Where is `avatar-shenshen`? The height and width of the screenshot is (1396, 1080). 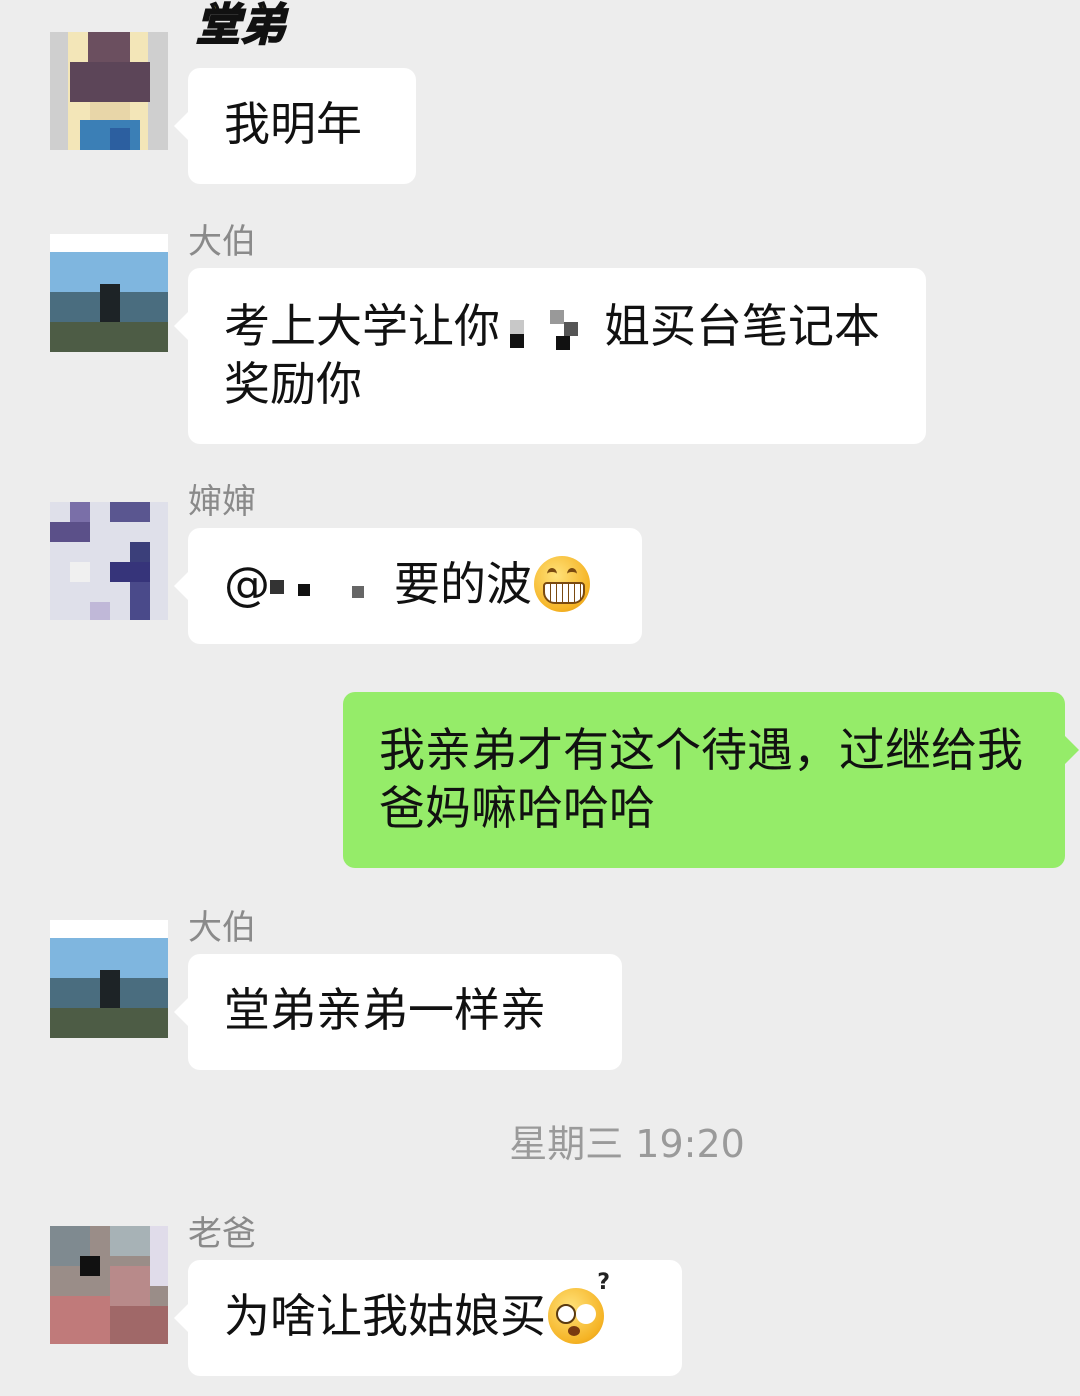
avatar-shenshen is located at coordinates (109, 561).